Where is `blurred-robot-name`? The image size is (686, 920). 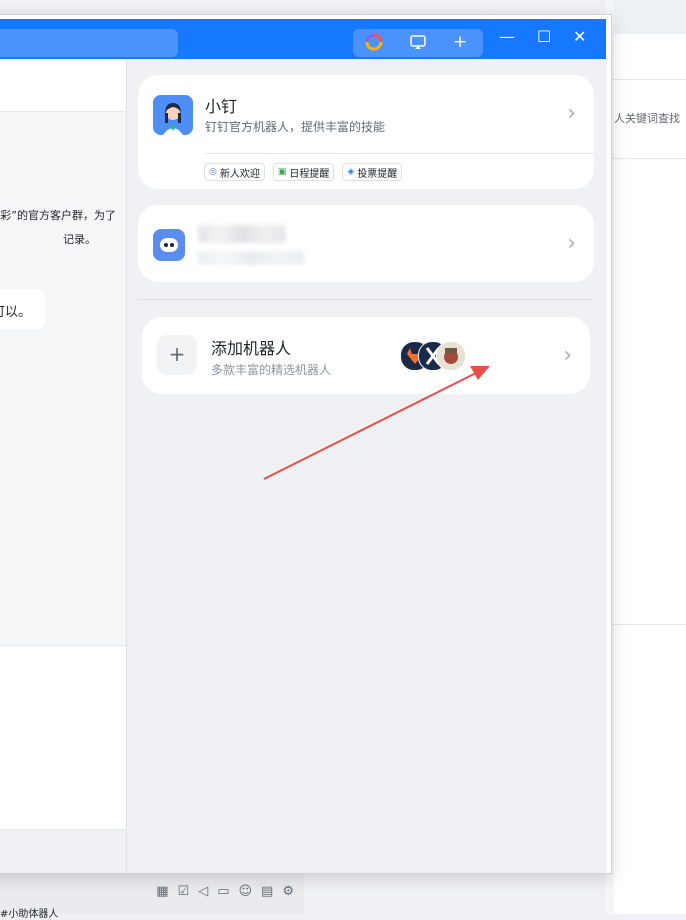
blurred-robot-name is located at coordinates (242, 234).